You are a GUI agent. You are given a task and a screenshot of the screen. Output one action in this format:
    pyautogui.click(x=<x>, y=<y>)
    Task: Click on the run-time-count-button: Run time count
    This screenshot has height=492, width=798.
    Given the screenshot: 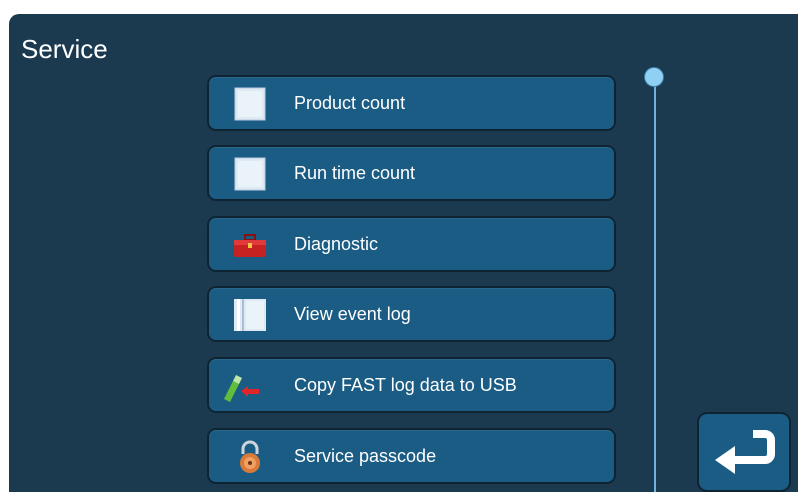 What is the action you would take?
    pyautogui.click(x=411, y=173)
    